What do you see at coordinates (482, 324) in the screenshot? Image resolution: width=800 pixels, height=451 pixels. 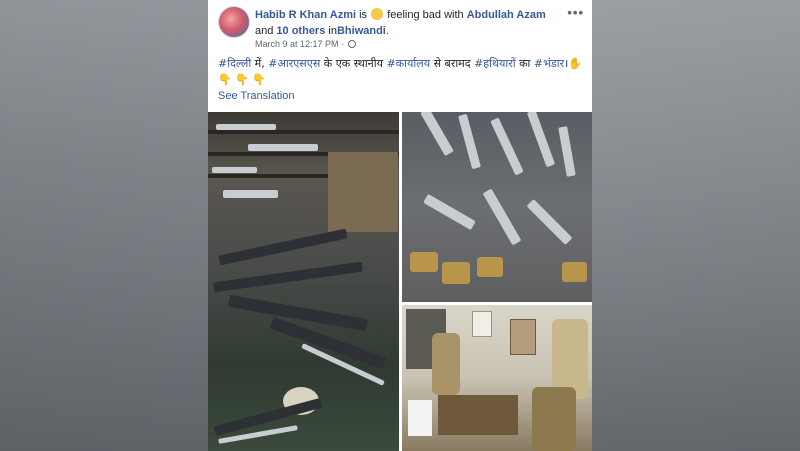 I see `wall-notice` at bounding box center [482, 324].